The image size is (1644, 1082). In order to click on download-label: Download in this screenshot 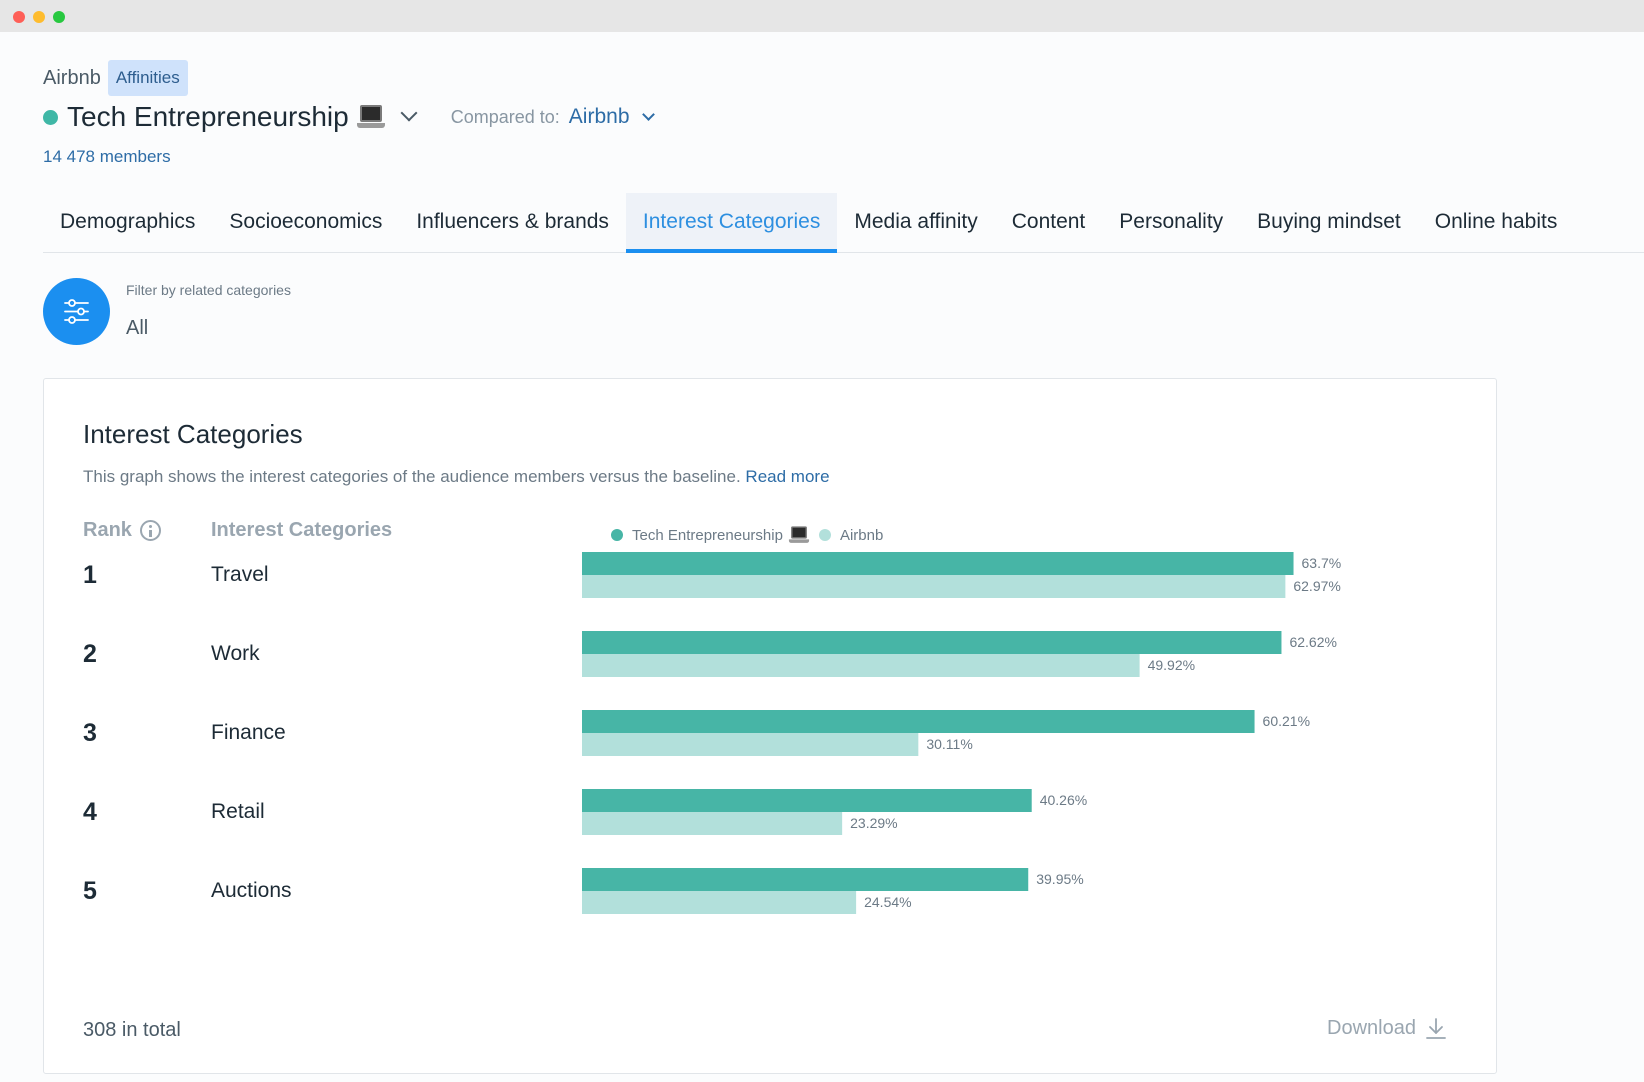, I will do `click(1371, 1028)`.